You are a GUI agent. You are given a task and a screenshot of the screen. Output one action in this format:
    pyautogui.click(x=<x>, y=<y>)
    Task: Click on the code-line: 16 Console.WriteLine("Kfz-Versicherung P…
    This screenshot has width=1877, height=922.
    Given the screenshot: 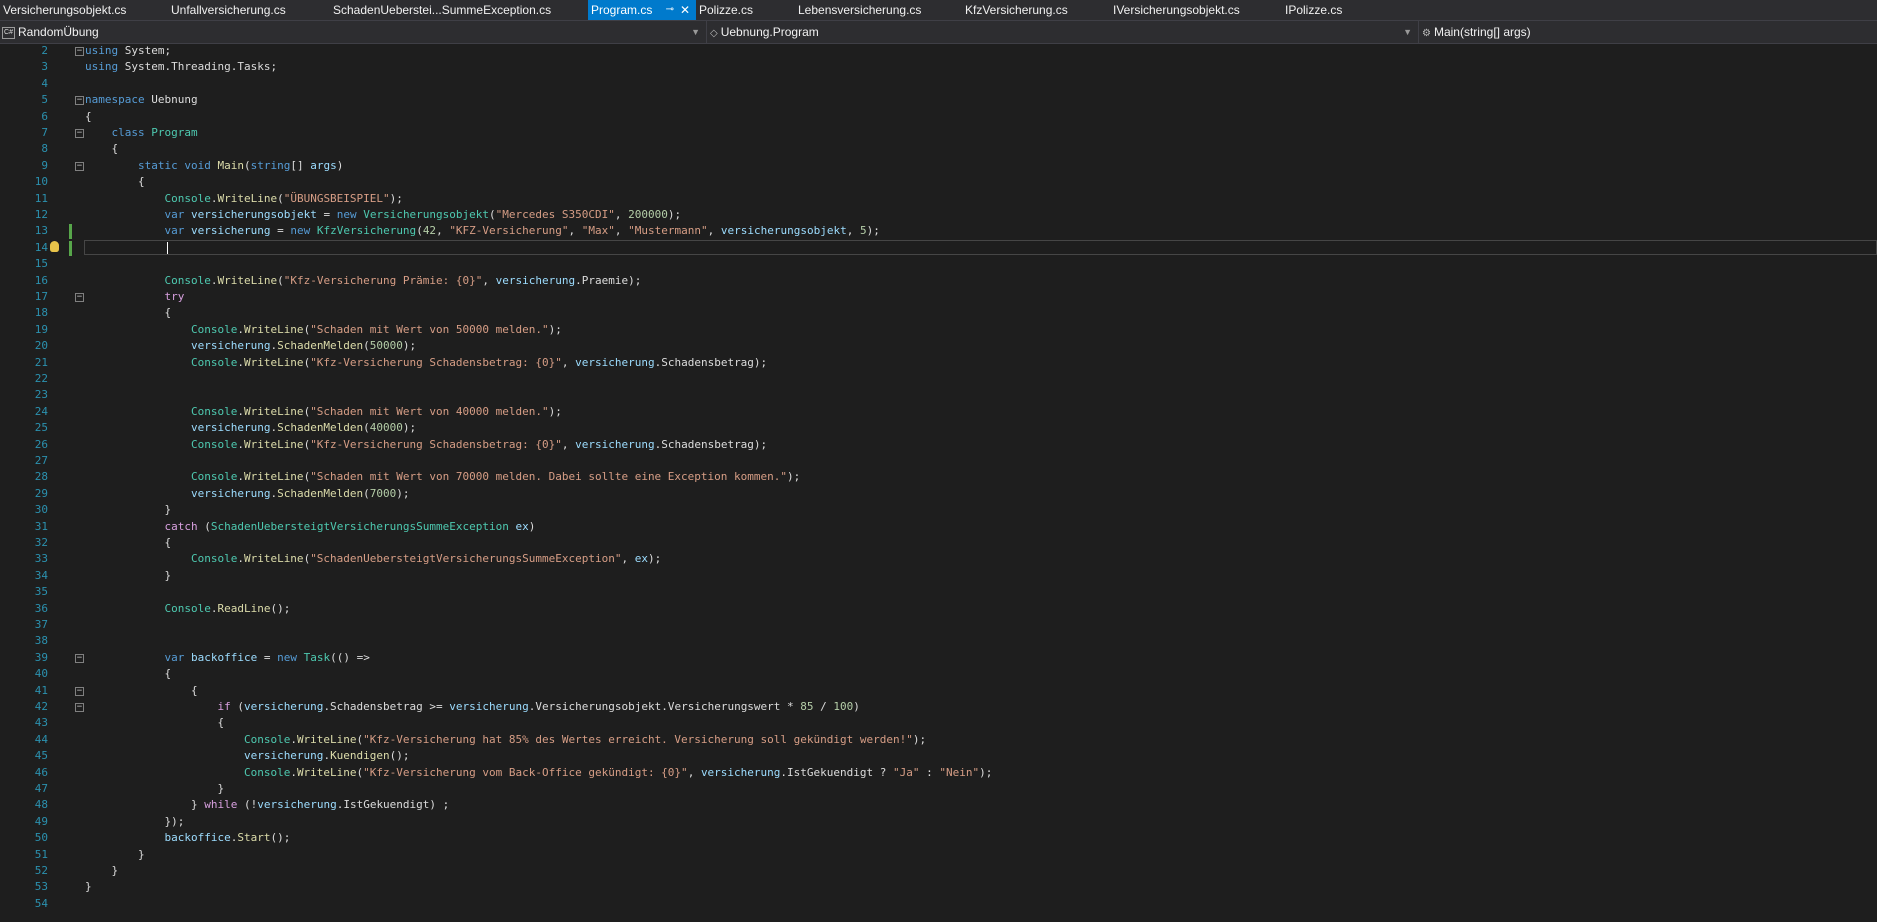 What is the action you would take?
    pyautogui.click(x=938, y=281)
    